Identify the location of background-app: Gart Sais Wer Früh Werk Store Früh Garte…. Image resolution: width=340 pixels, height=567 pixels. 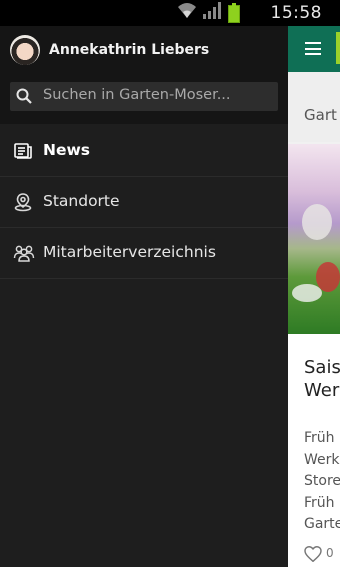
(314, 296).